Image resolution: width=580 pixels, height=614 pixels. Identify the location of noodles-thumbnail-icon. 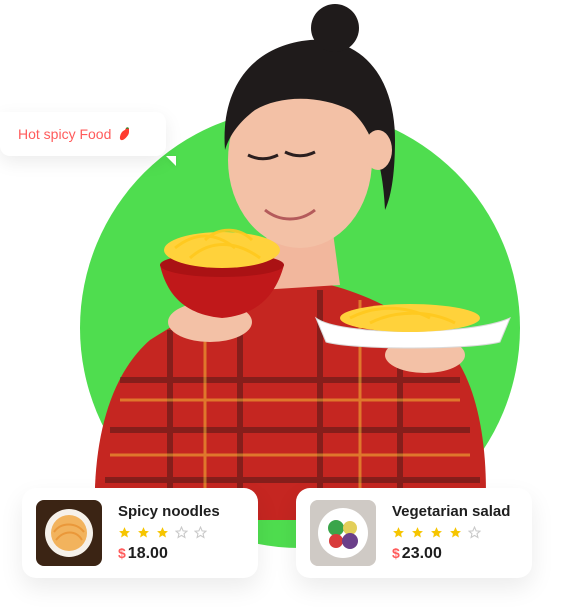
(69, 533).